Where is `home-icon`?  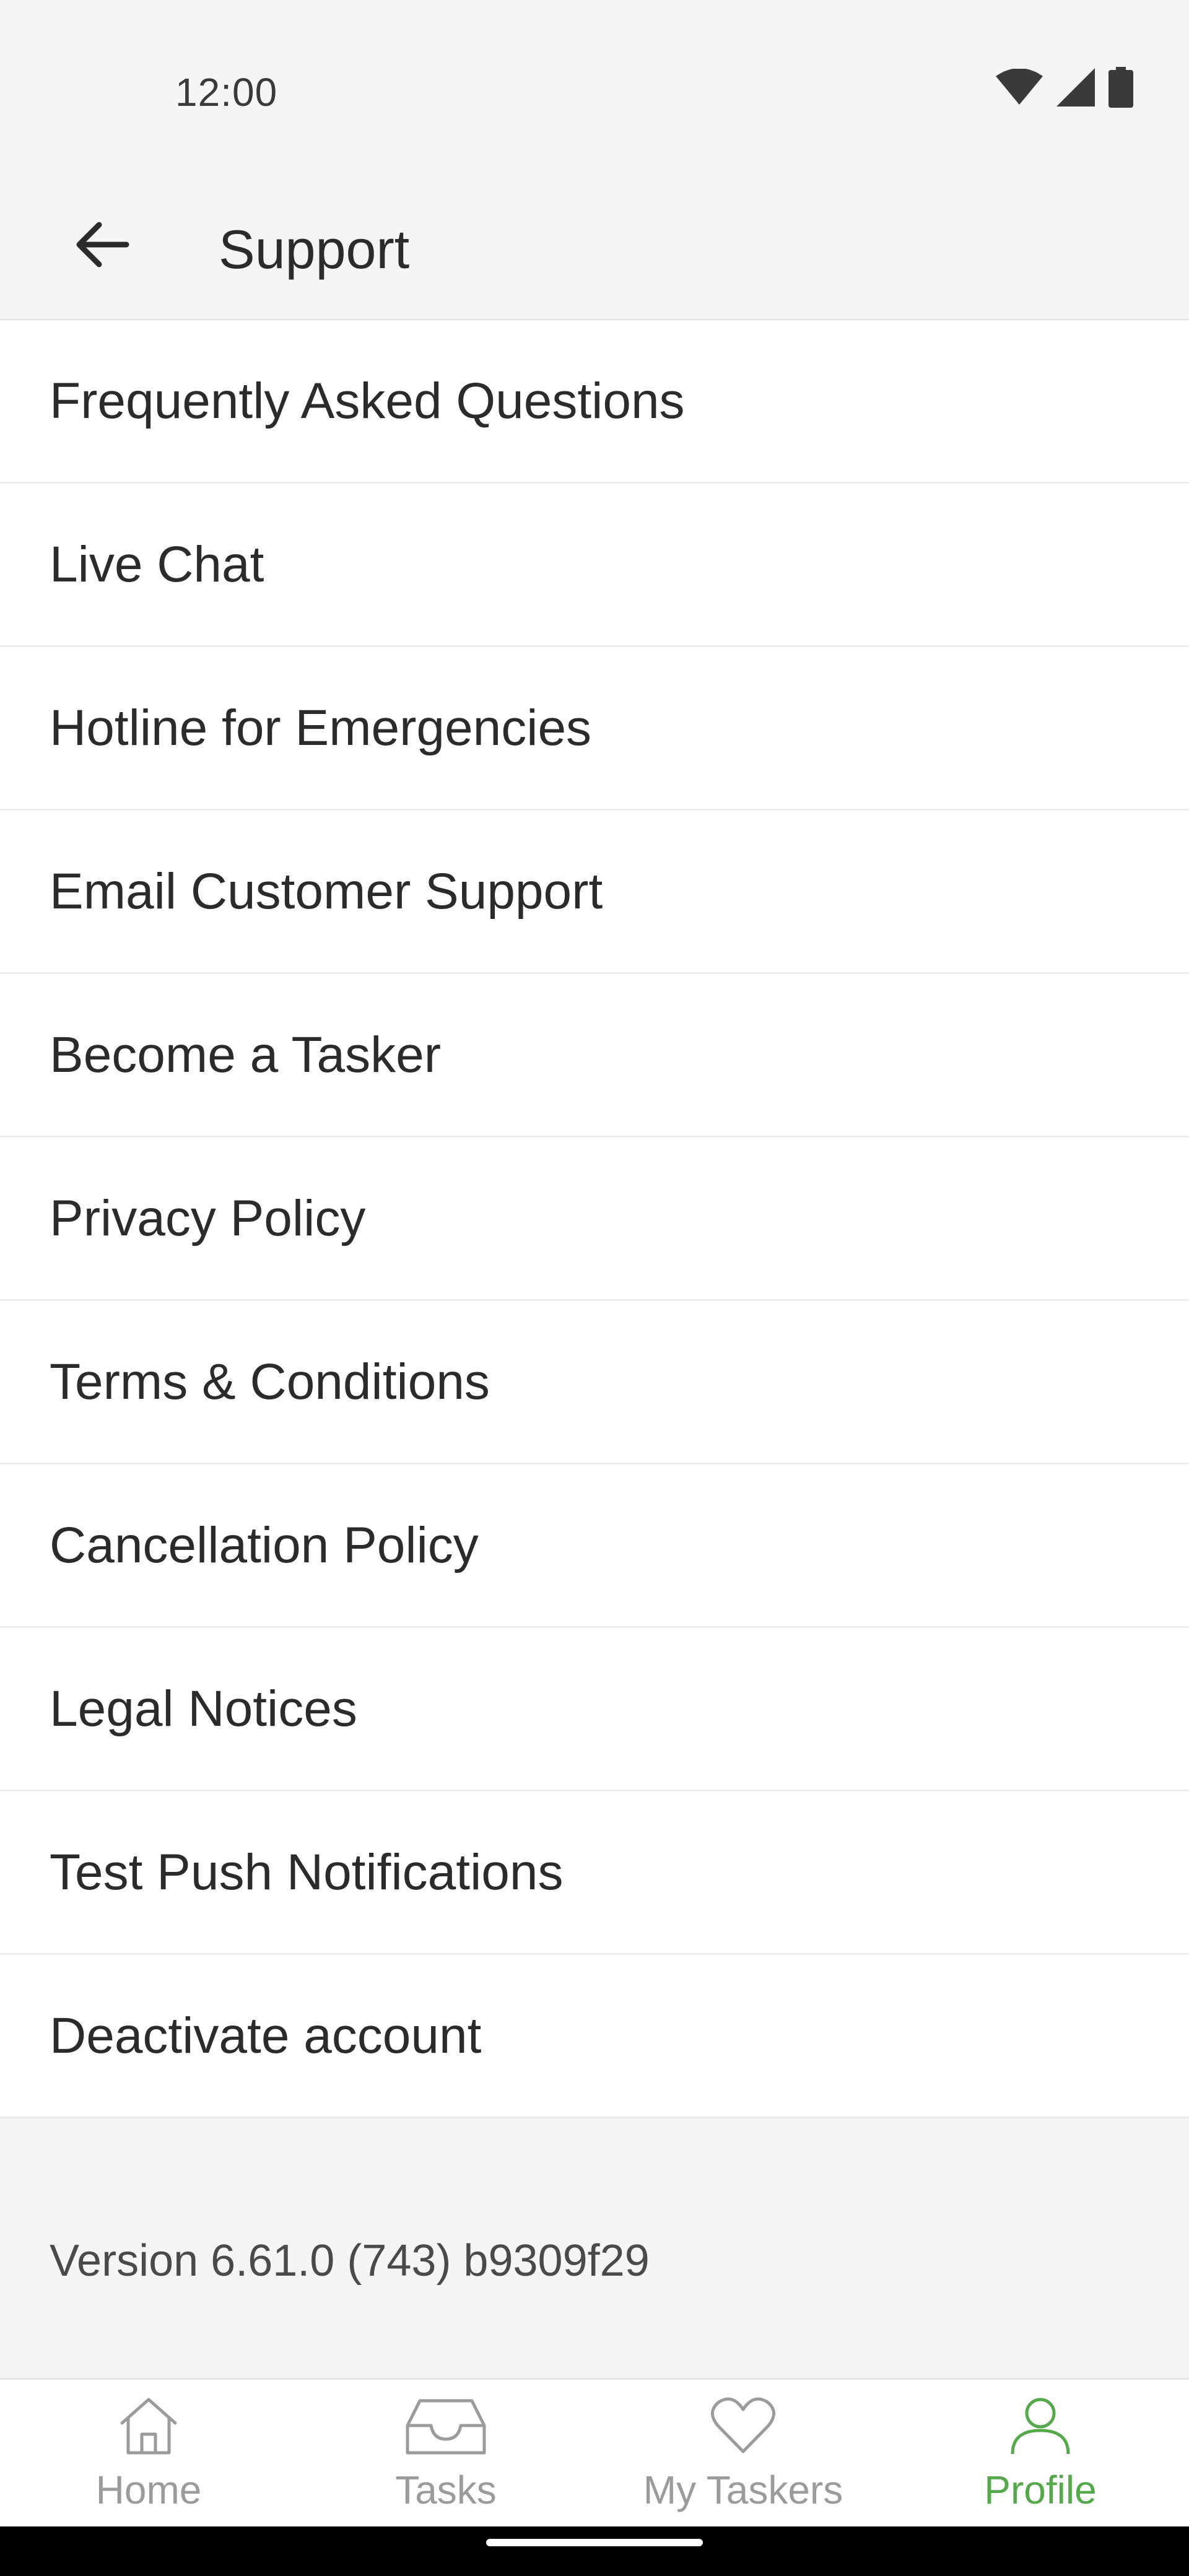
home-icon is located at coordinates (149, 2427).